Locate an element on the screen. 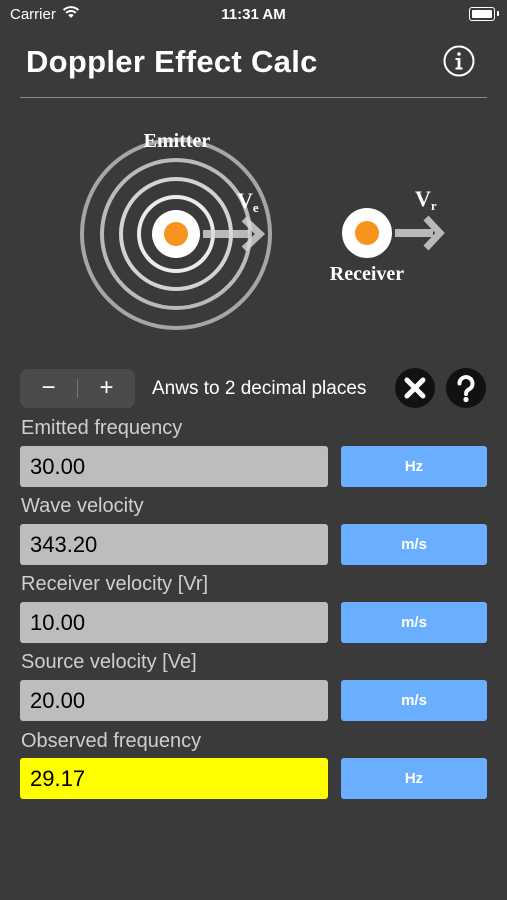 The width and height of the screenshot is (507, 900). page-title: Doppler Effect Calc is located at coordinates (172, 61).